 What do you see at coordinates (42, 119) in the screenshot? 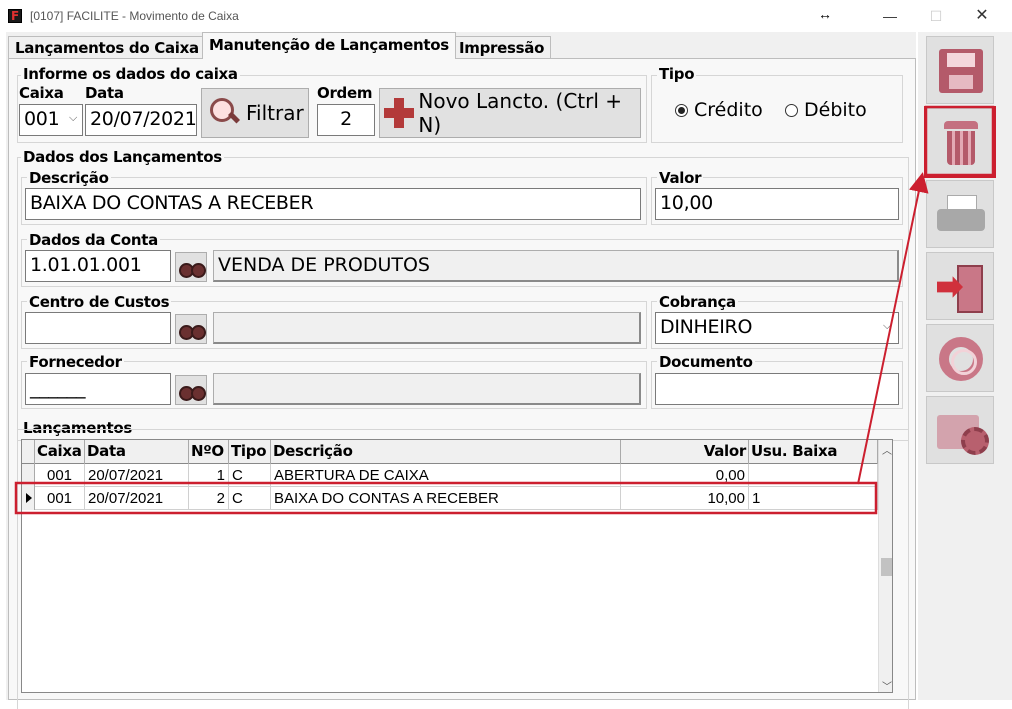
I see `caixa-select-value: 001` at bounding box center [42, 119].